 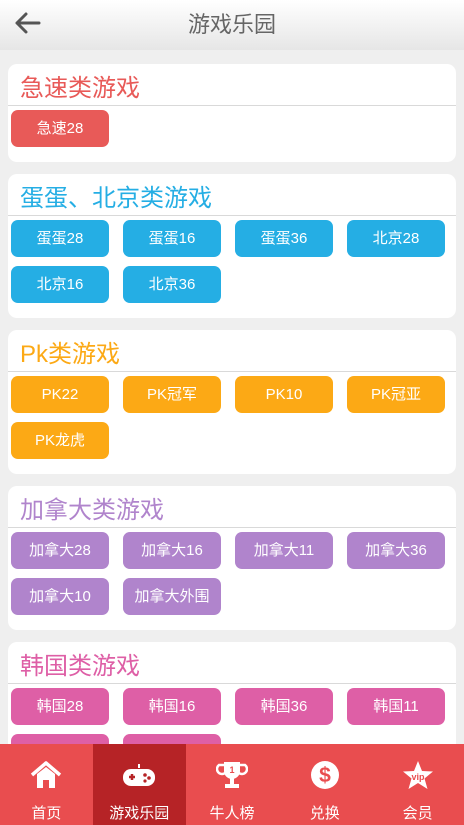 I want to click on dollar-icon: $, so click(x=325, y=775).